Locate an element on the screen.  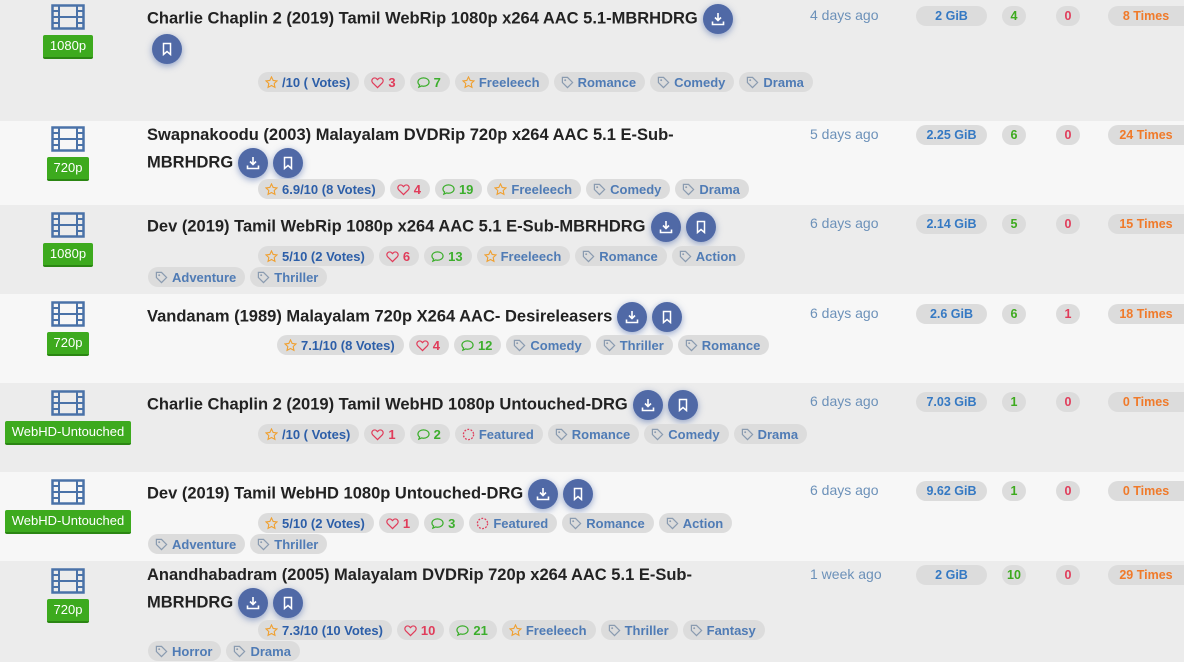
likes-badge: 10 is located at coordinates (420, 630).